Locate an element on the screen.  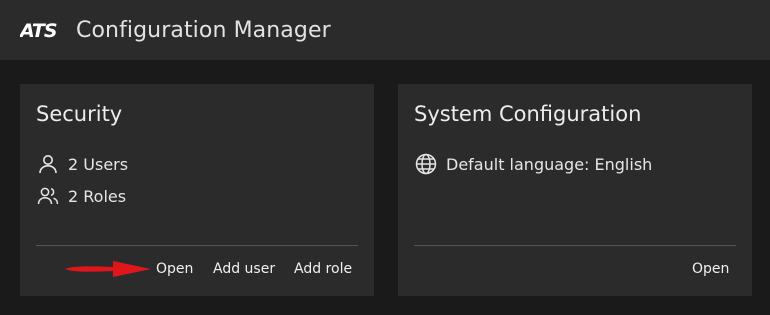
security-card-divider is located at coordinates (197, 245).